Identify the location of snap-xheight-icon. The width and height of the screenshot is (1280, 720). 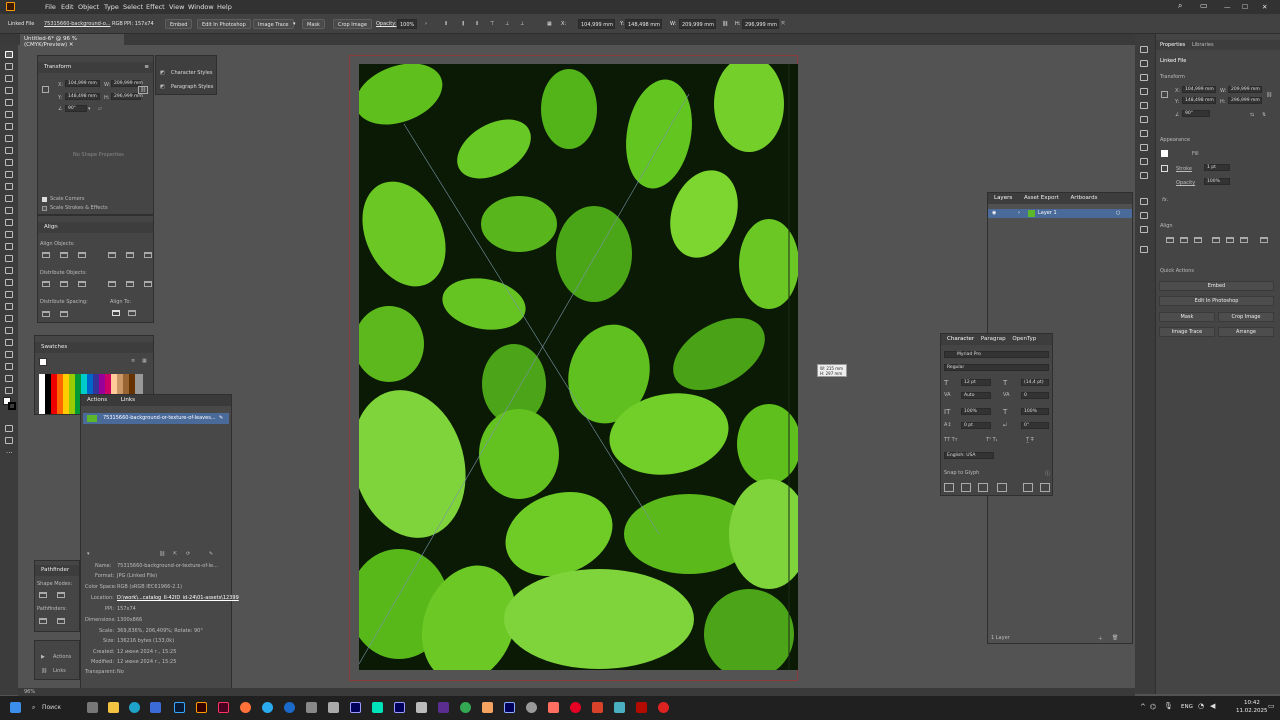
(966, 487).